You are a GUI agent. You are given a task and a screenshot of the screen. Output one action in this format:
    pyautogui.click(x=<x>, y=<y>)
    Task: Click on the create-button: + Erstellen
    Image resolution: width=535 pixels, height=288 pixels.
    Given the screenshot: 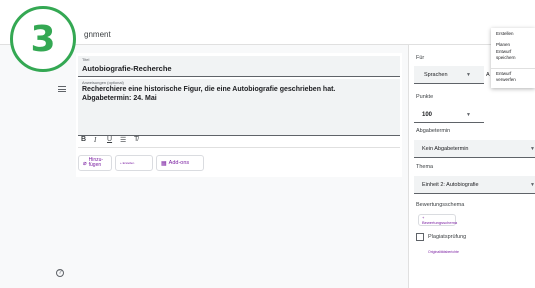 What is the action you would take?
    pyautogui.click(x=134, y=163)
    